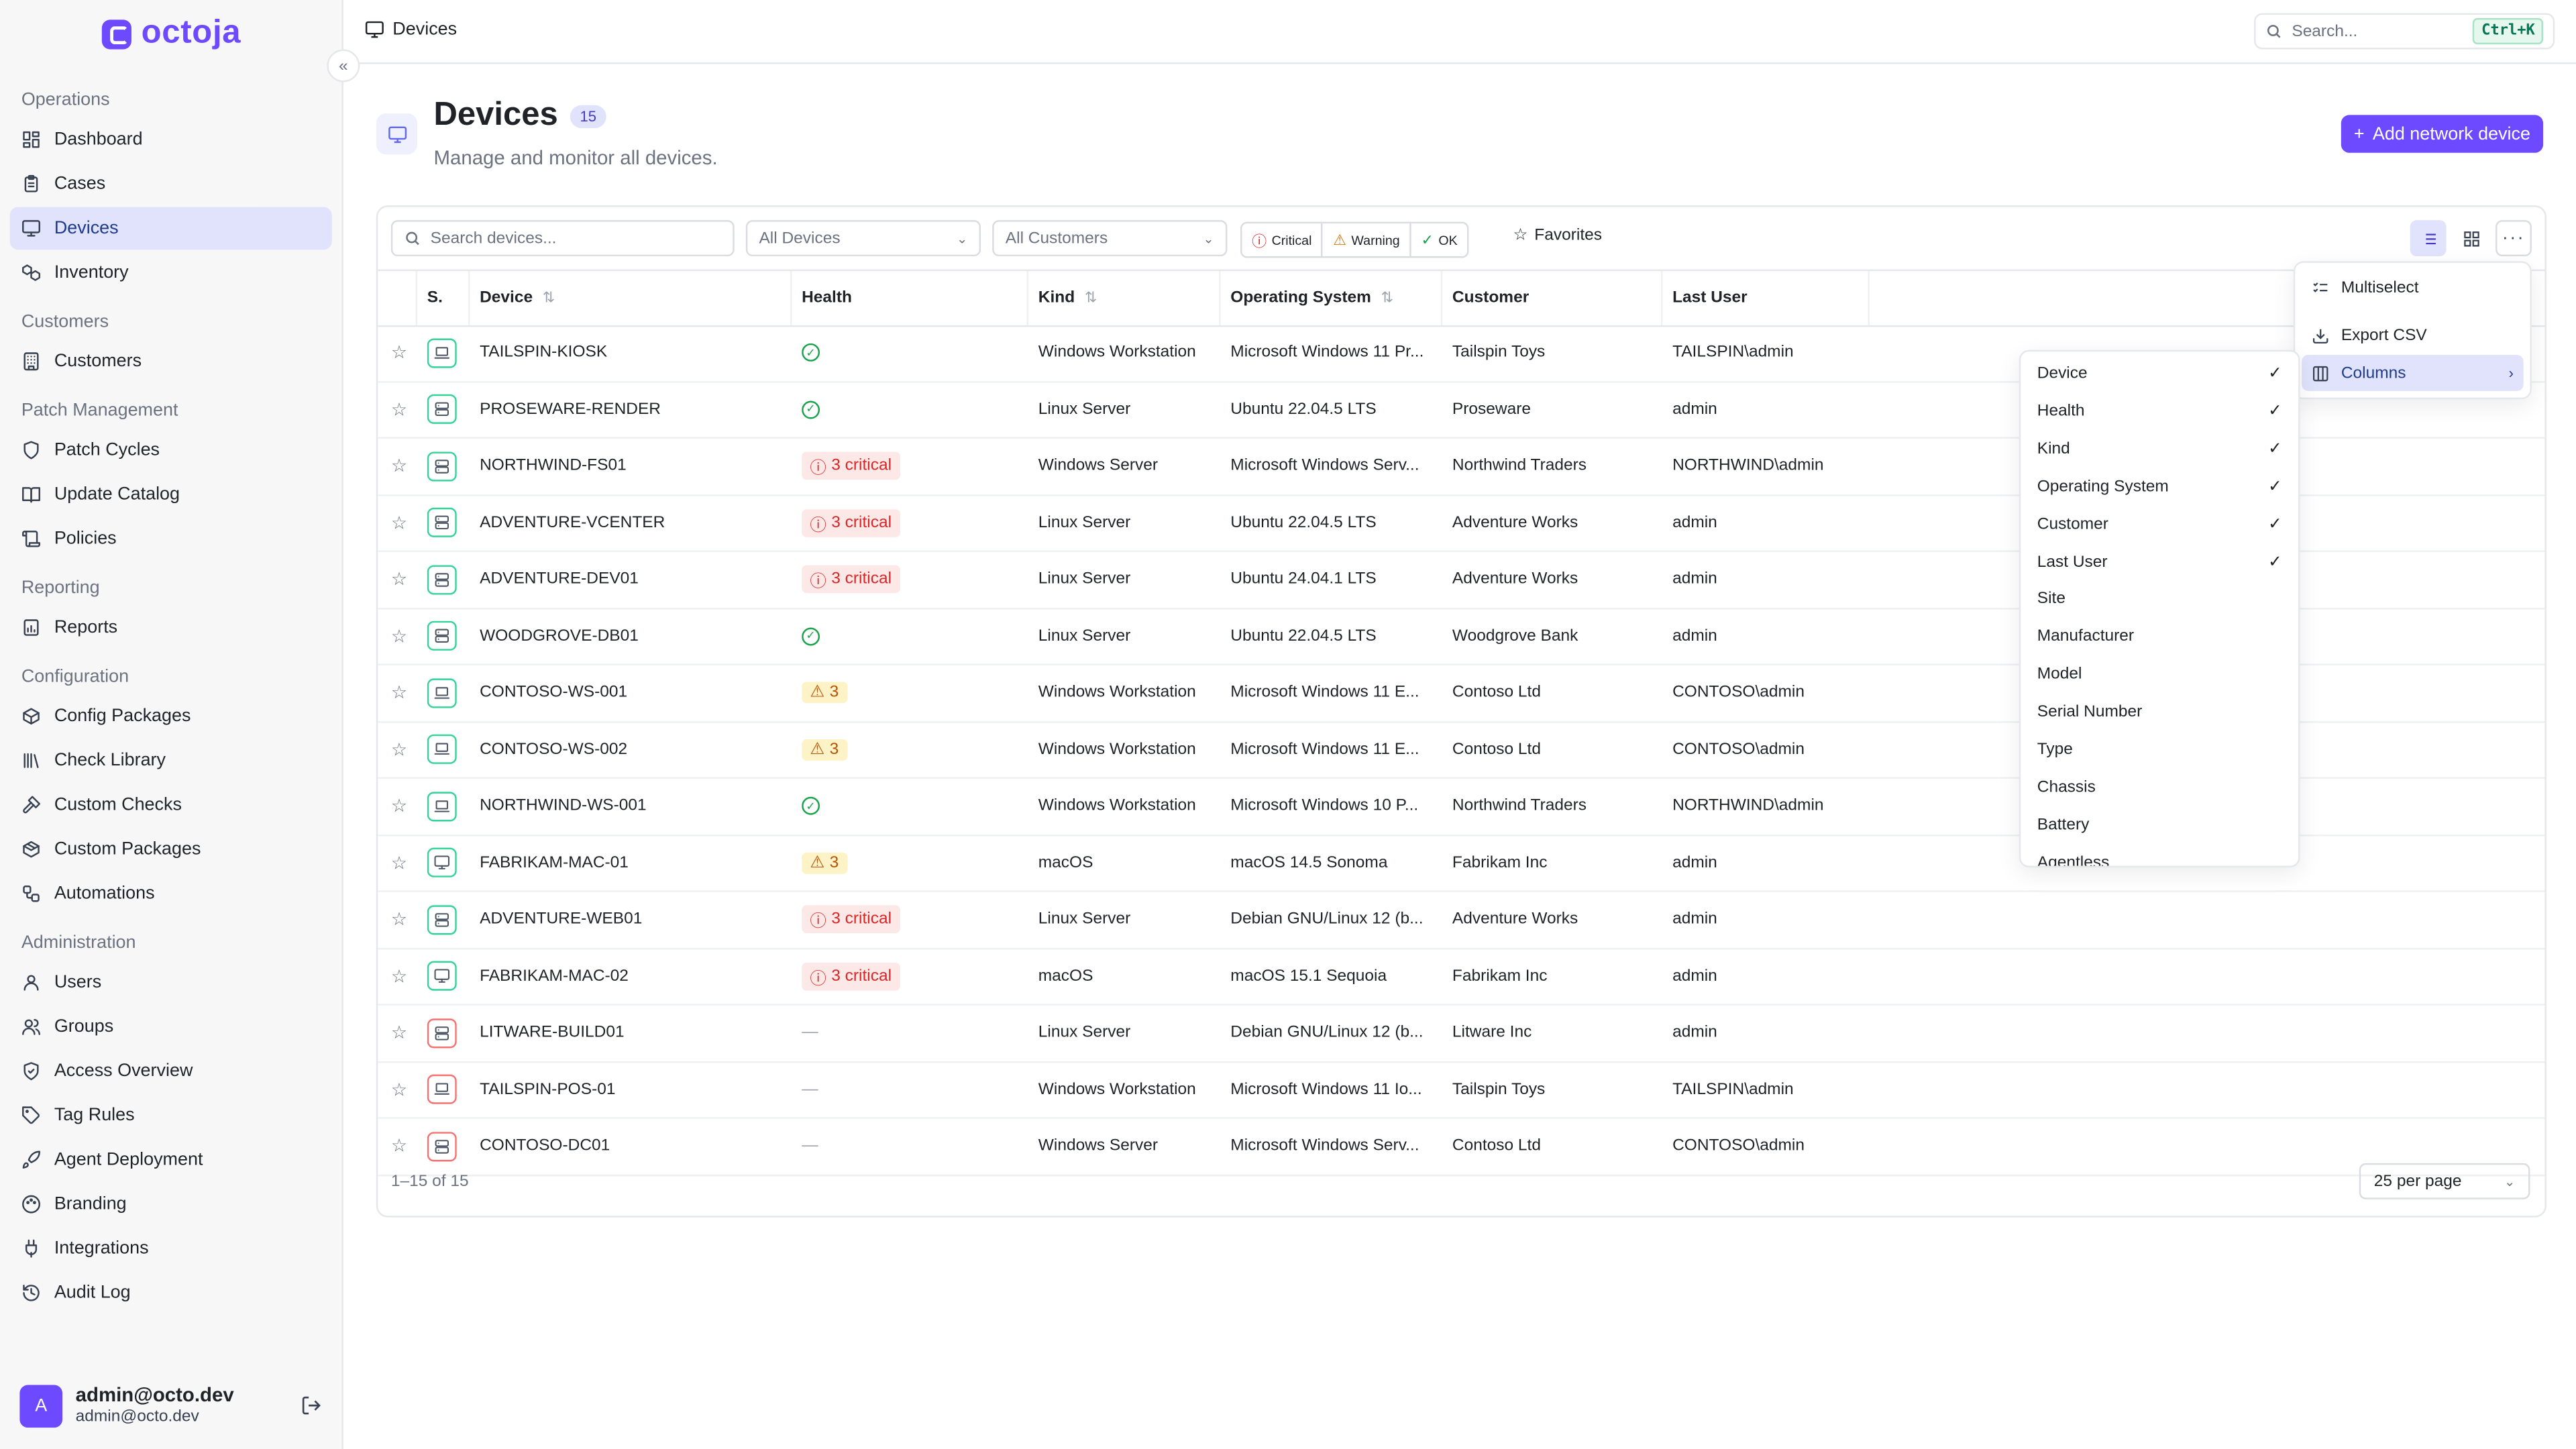 This screenshot has width=2576, height=1449. What do you see at coordinates (171, 1293) in the screenshot?
I see `sidebar-item-audit-log: Audit Log` at bounding box center [171, 1293].